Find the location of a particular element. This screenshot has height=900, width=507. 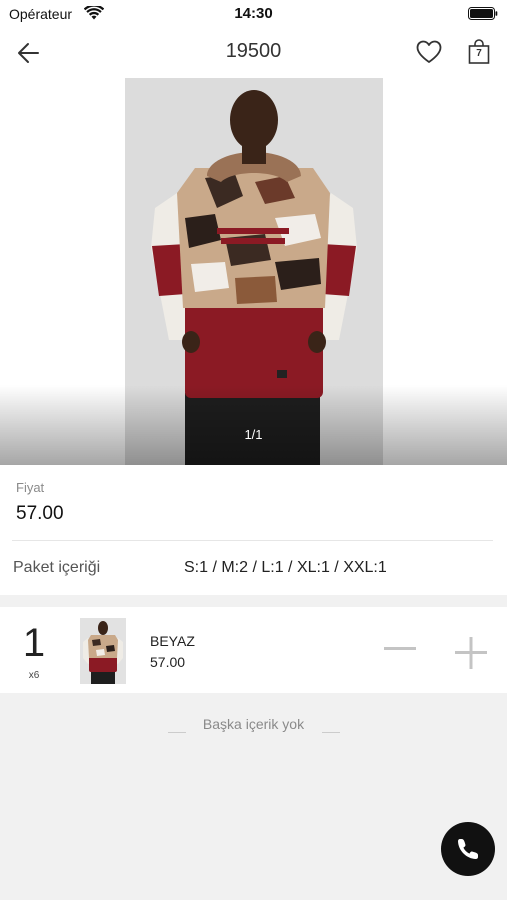

favorite-button is located at coordinates (429, 52).